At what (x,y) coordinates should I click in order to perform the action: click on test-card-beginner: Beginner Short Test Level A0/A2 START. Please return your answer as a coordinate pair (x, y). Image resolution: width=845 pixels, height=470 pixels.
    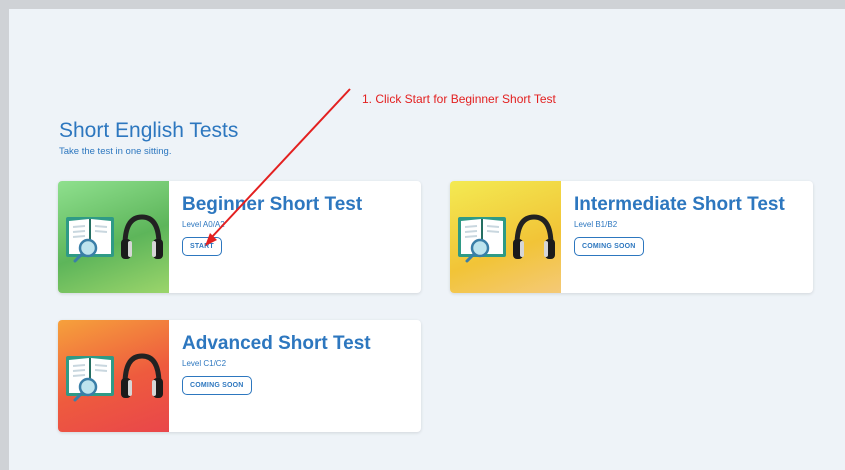
    Looking at the image, I should click on (239, 237).